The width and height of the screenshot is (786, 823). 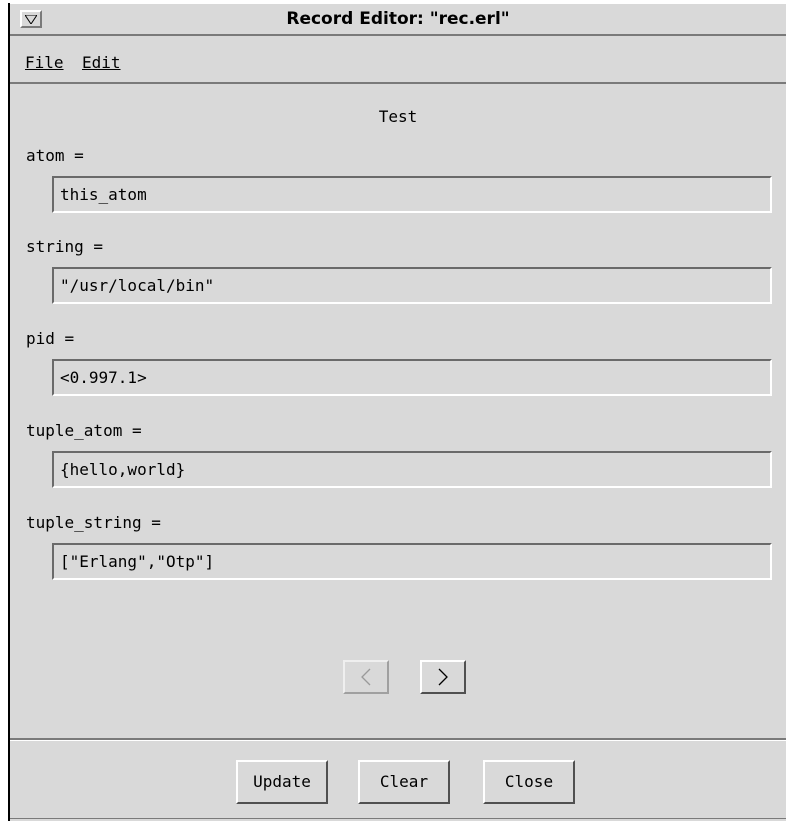 I want to click on field-label-atom: atom =, so click(x=55, y=155).